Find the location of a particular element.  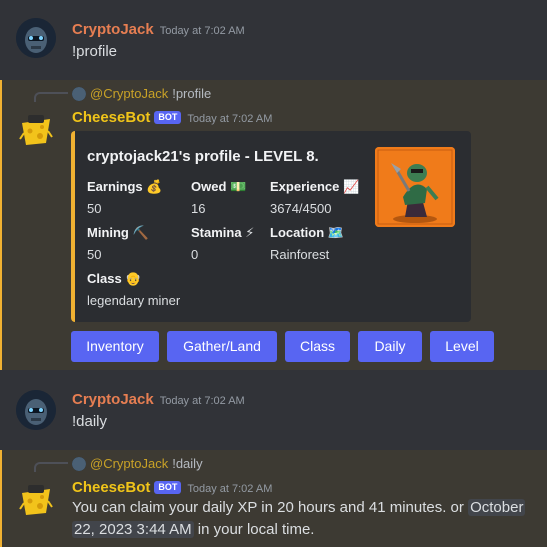

reply-text: !profile is located at coordinates (192, 93).